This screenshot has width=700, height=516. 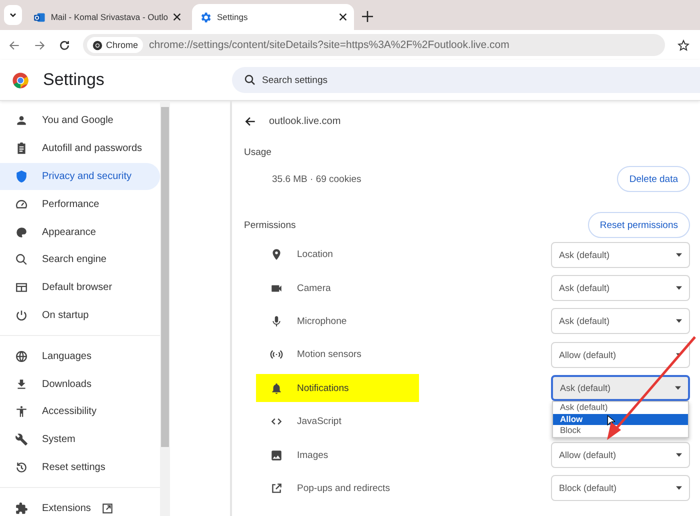 I want to click on permission-label: Location, so click(x=337, y=254).